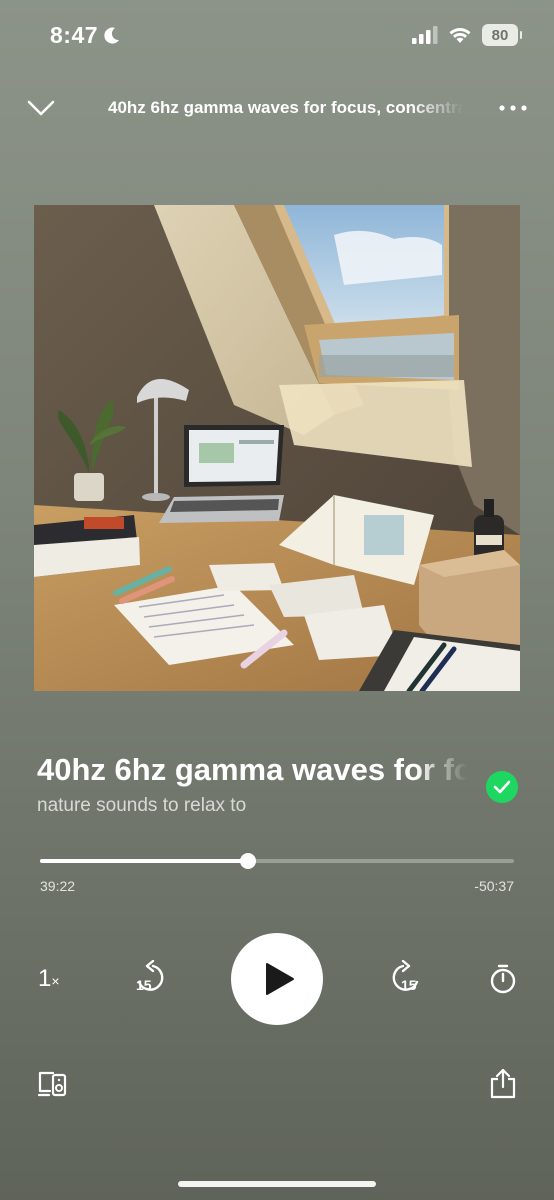 Image resolution: width=554 pixels, height=1200 pixels. I want to click on skip-forward-15-button: 15, so click(406, 978).